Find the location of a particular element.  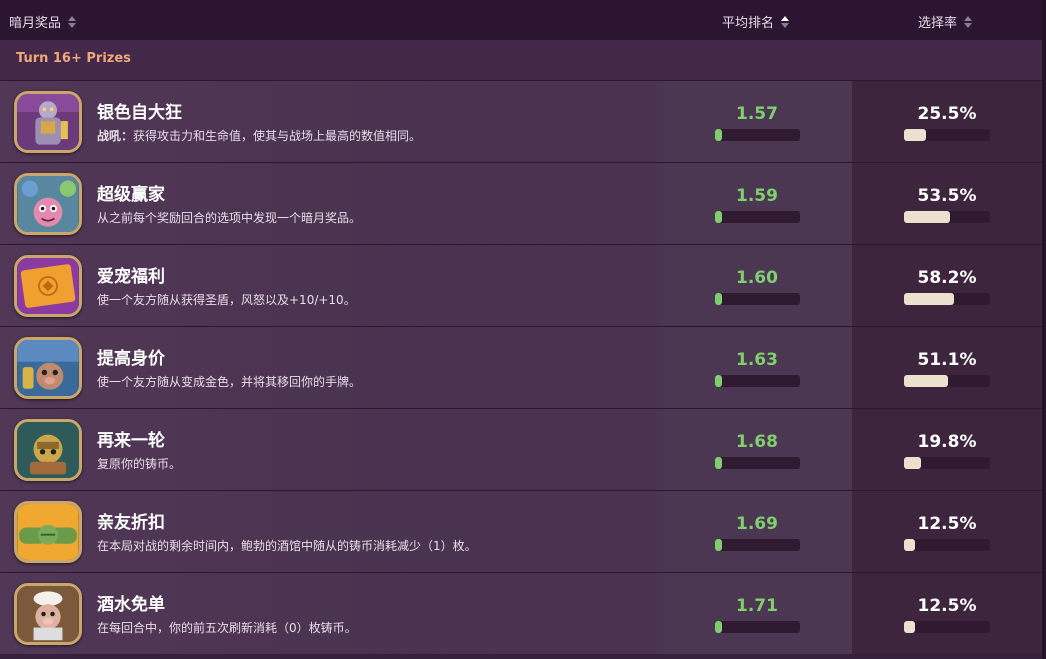

avg-rank-cell: 1.60 is located at coordinates (757, 285).